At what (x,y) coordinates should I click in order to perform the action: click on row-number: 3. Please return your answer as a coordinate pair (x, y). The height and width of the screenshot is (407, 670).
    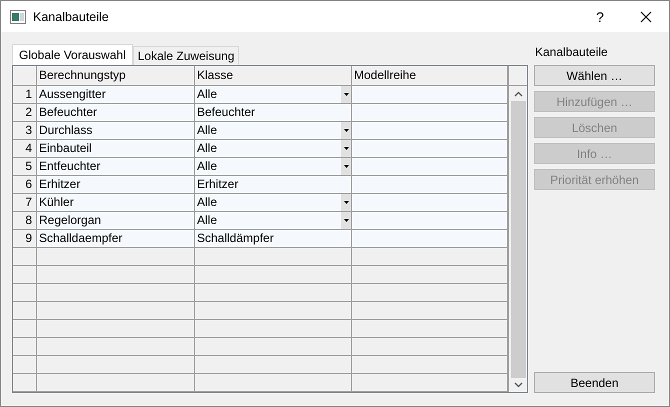
    Looking at the image, I should click on (25, 130).